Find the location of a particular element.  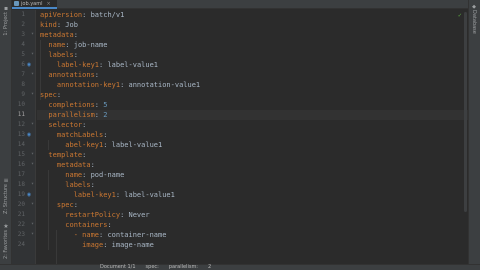

yaml-key: selector is located at coordinates (61, 125).